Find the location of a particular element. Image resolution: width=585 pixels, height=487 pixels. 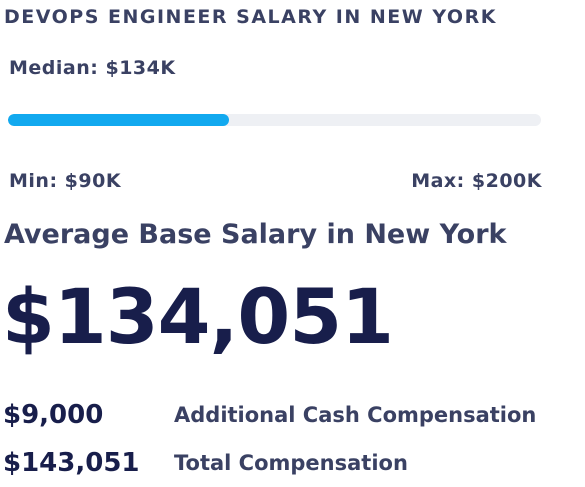

average-salary-value: $134,051 is located at coordinates (198, 316).